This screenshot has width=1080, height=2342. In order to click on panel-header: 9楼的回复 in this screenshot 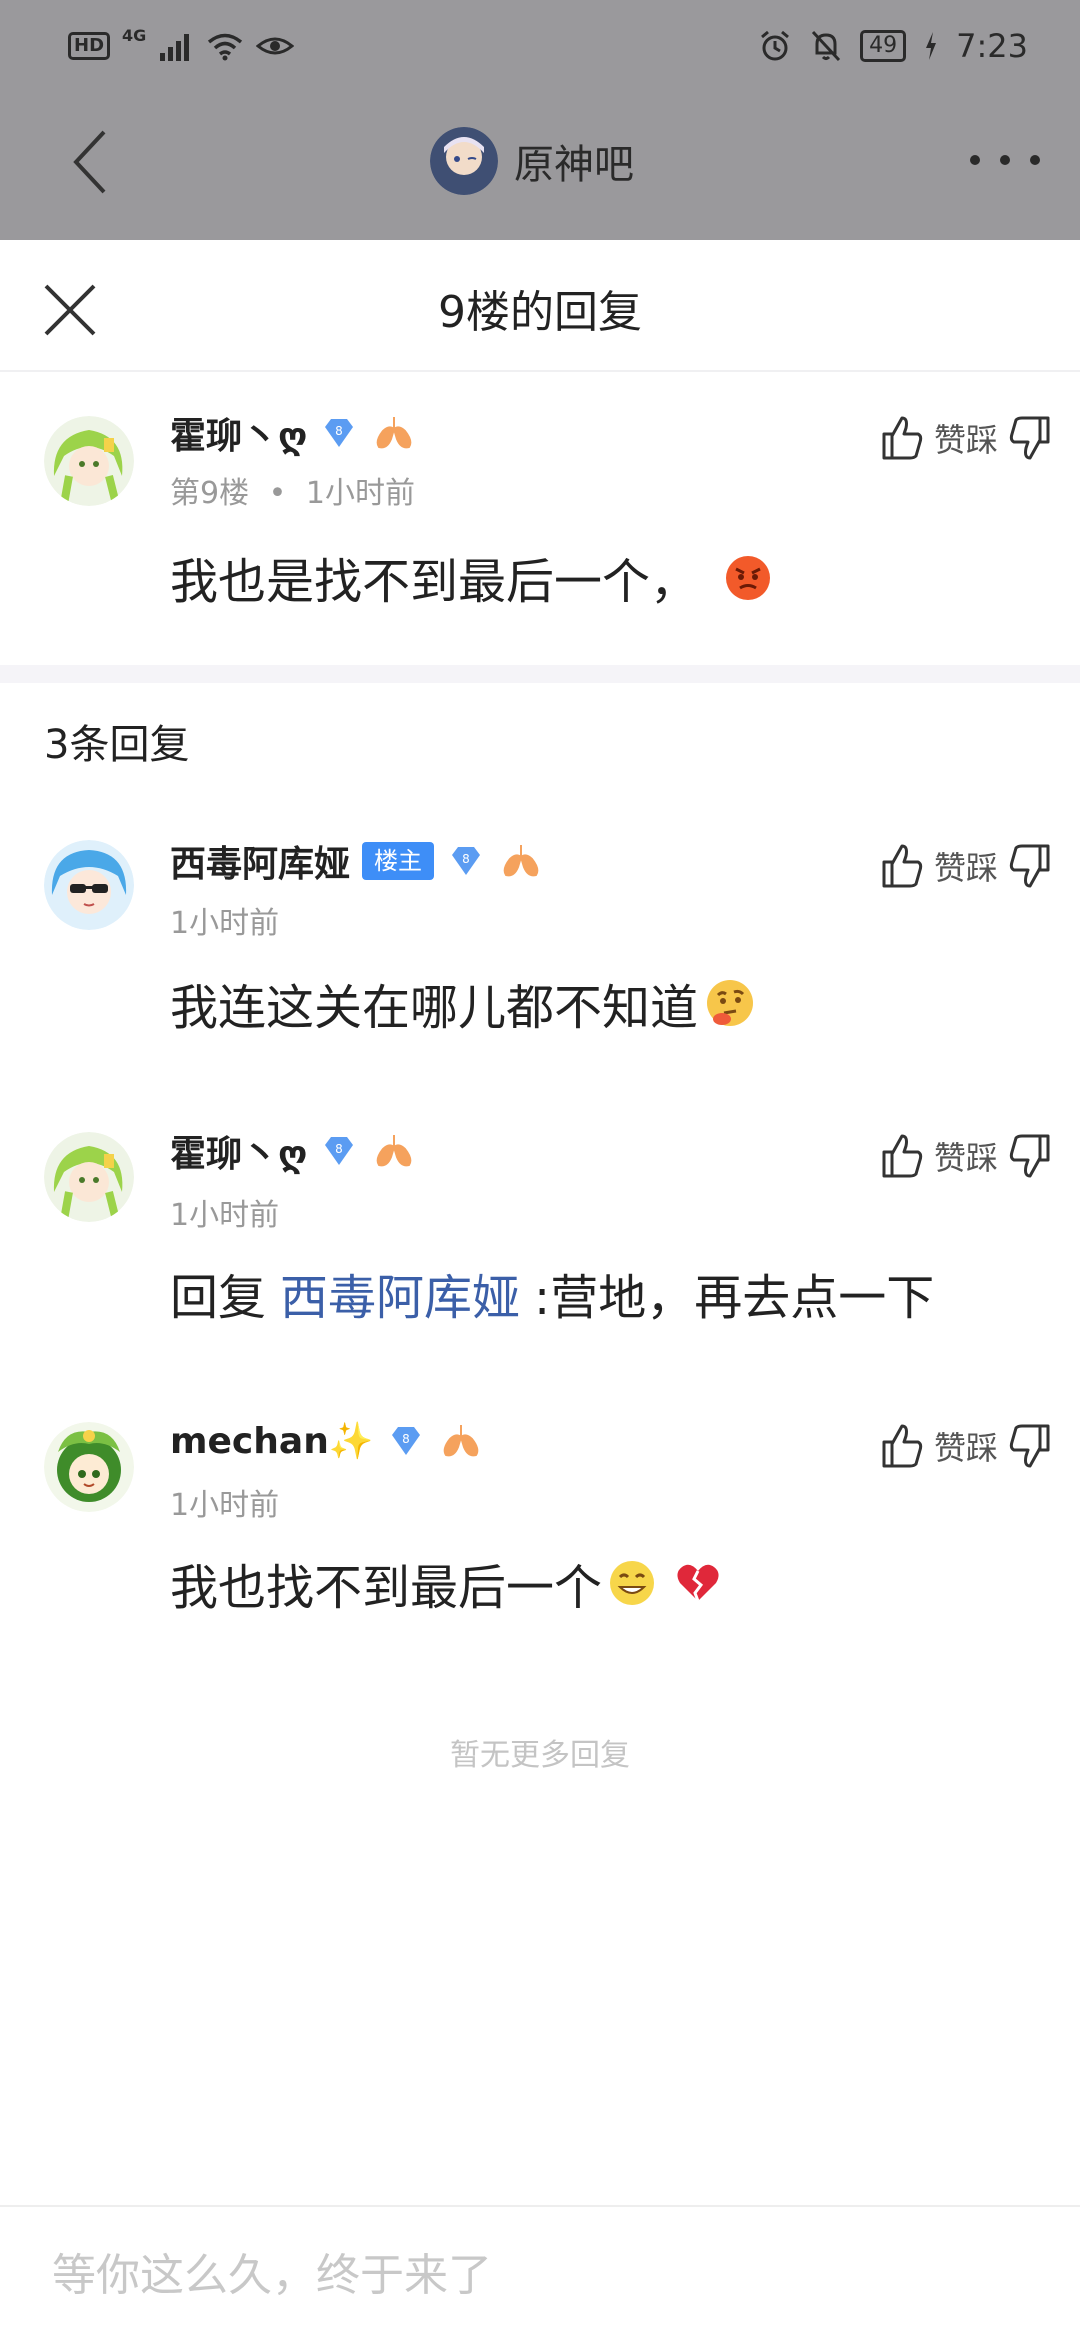, I will do `click(540, 306)`.